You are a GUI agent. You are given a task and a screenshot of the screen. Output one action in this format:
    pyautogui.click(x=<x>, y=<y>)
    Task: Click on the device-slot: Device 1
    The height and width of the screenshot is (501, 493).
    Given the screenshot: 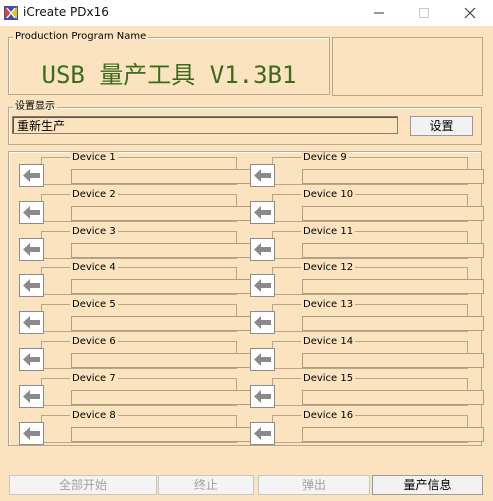 What is the action you would take?
    pyautogui.click(x=136, y=169)
    